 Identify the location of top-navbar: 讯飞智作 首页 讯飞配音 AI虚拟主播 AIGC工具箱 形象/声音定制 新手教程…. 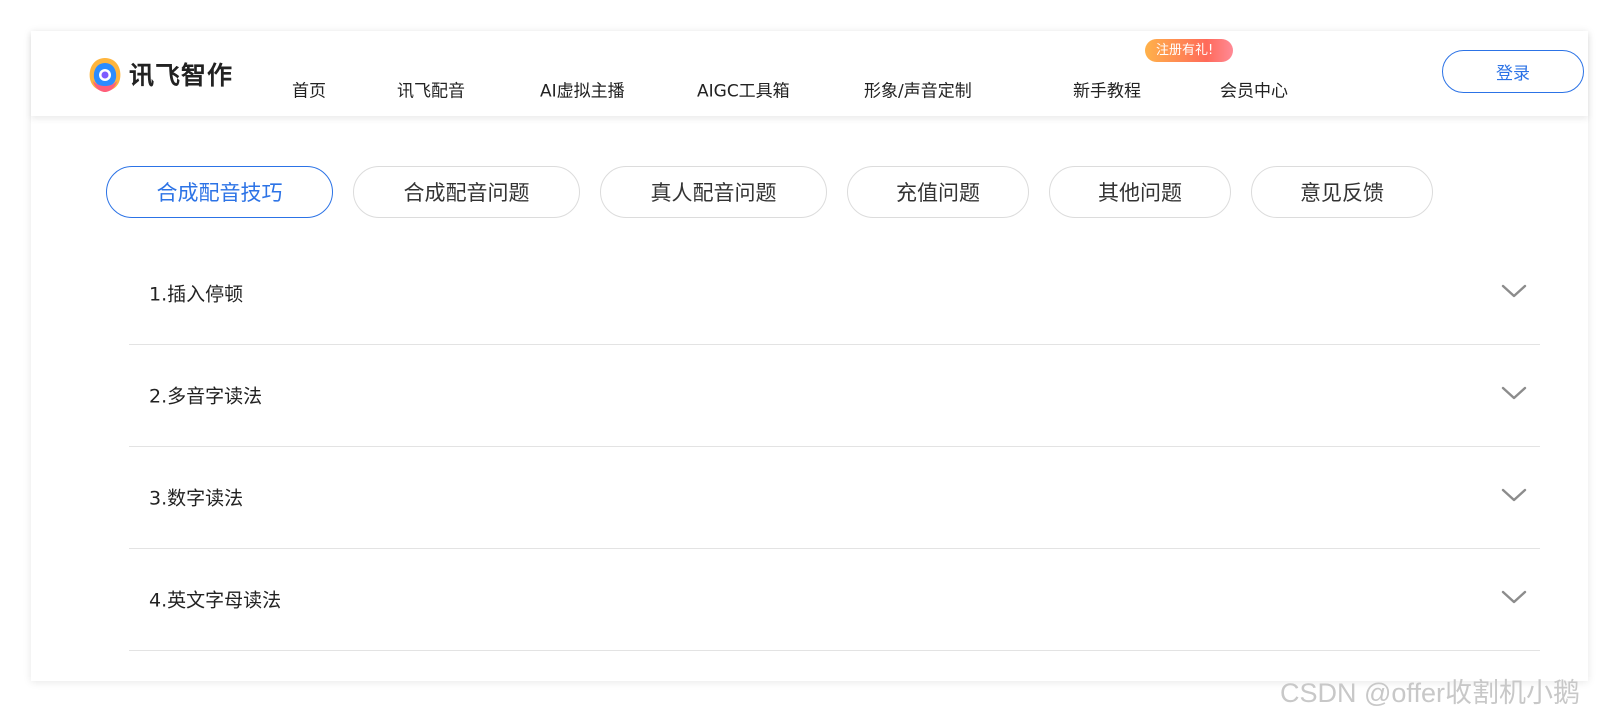
(809, 73).